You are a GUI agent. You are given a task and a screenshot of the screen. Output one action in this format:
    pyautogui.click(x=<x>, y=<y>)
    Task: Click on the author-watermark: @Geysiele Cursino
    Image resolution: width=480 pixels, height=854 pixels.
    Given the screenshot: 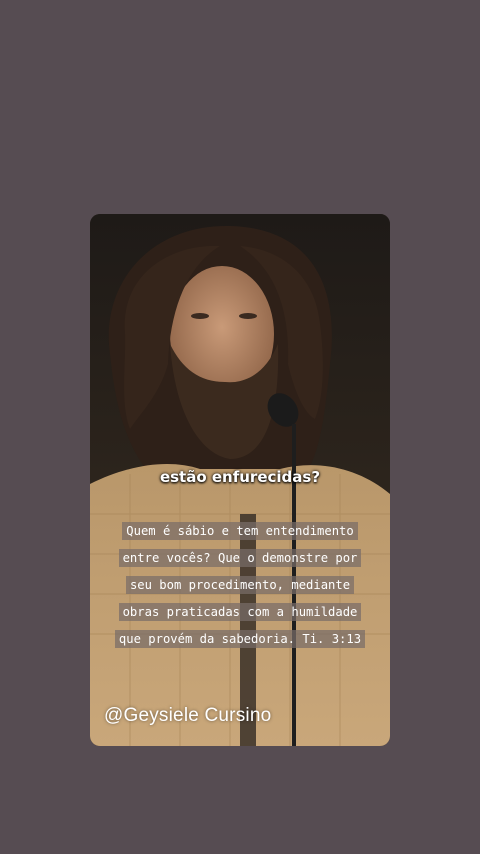 What is the action you would take?
    pyautogui.click(x=188, y=715)
    